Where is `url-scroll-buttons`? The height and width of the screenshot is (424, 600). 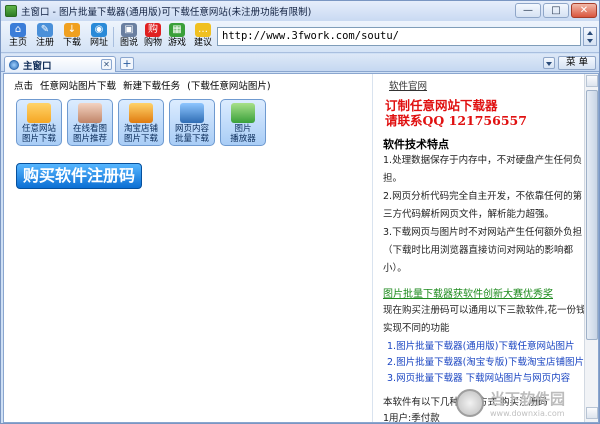 url-scroll-buttons is located at coordinates (590, 36).